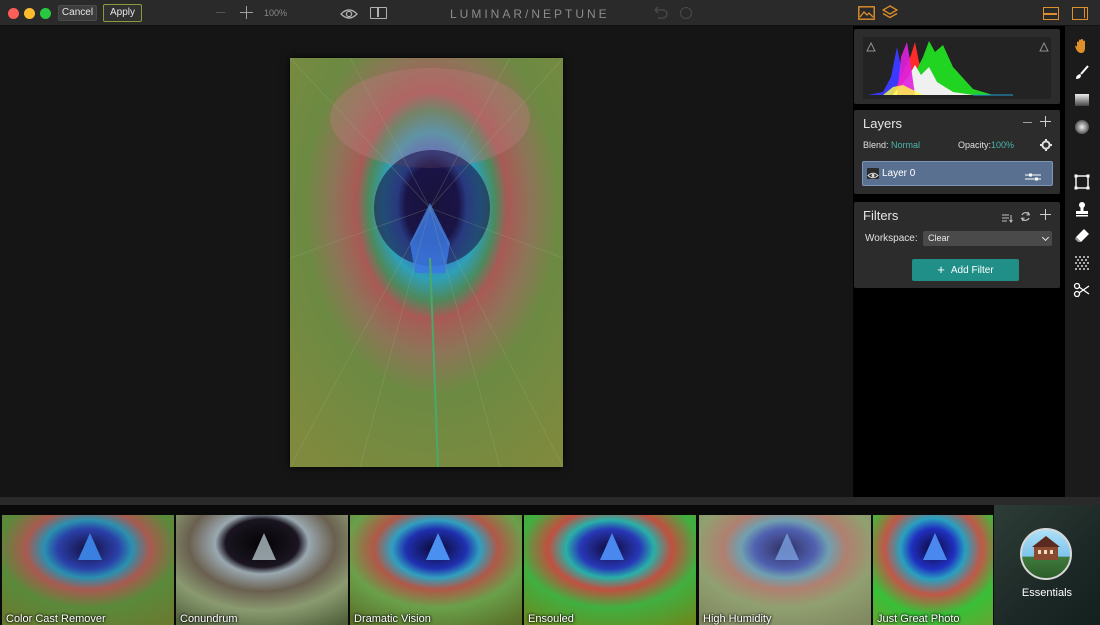  What do you see at coordinates (45, 13) in the screenshot?
I see `window-maximize-button` at bounding box center [45, 13].